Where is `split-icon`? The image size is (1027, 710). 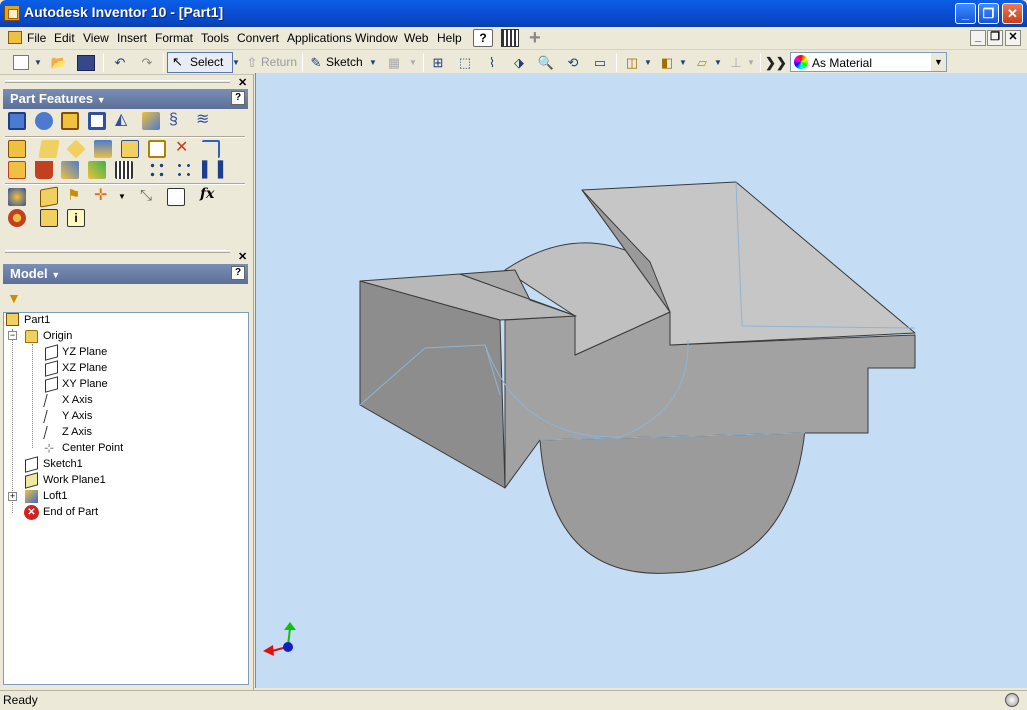 split-icon is located at coordinates (130, 149).